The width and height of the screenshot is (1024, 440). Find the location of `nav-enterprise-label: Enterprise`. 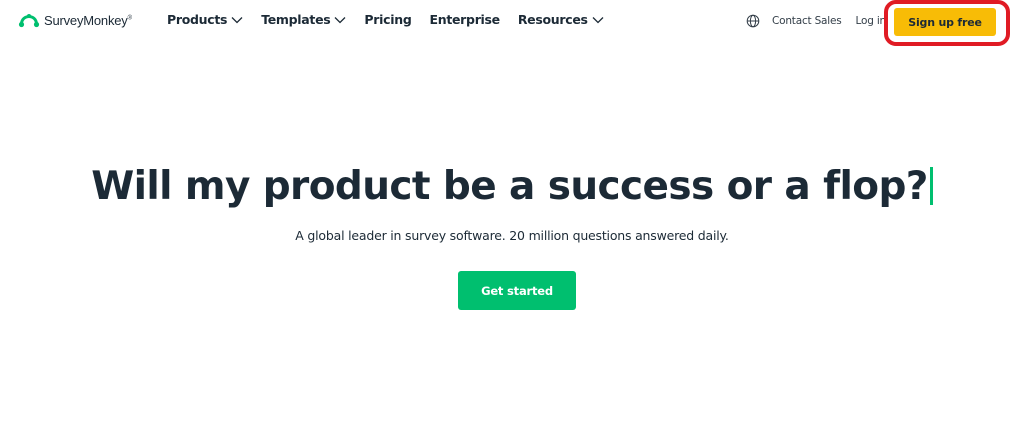

nav-enterprise-label: Enterprise is located at coordinates (464, 19).